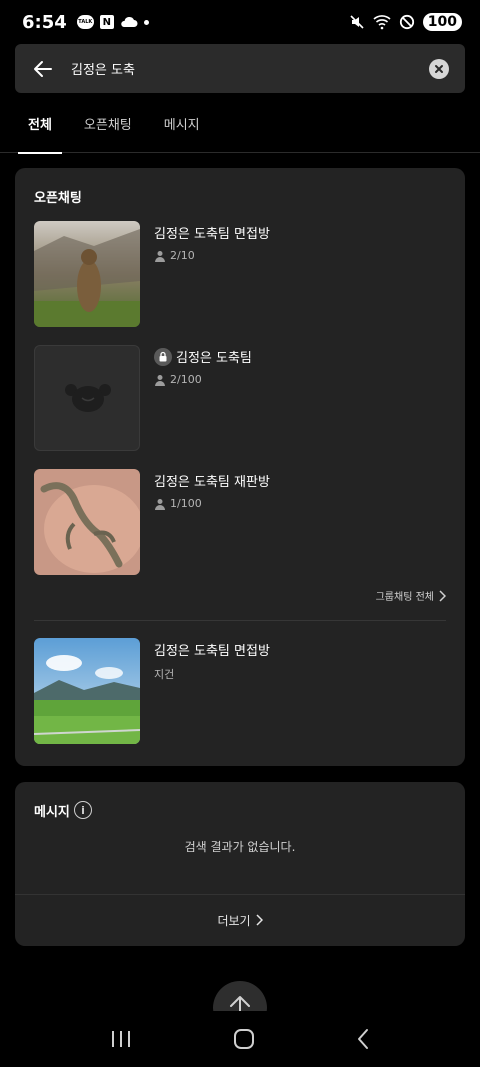 Image resolution: width=480 pixels, height=1067 pixels. I want to click on more-notifications-dot, so click(146, 22).